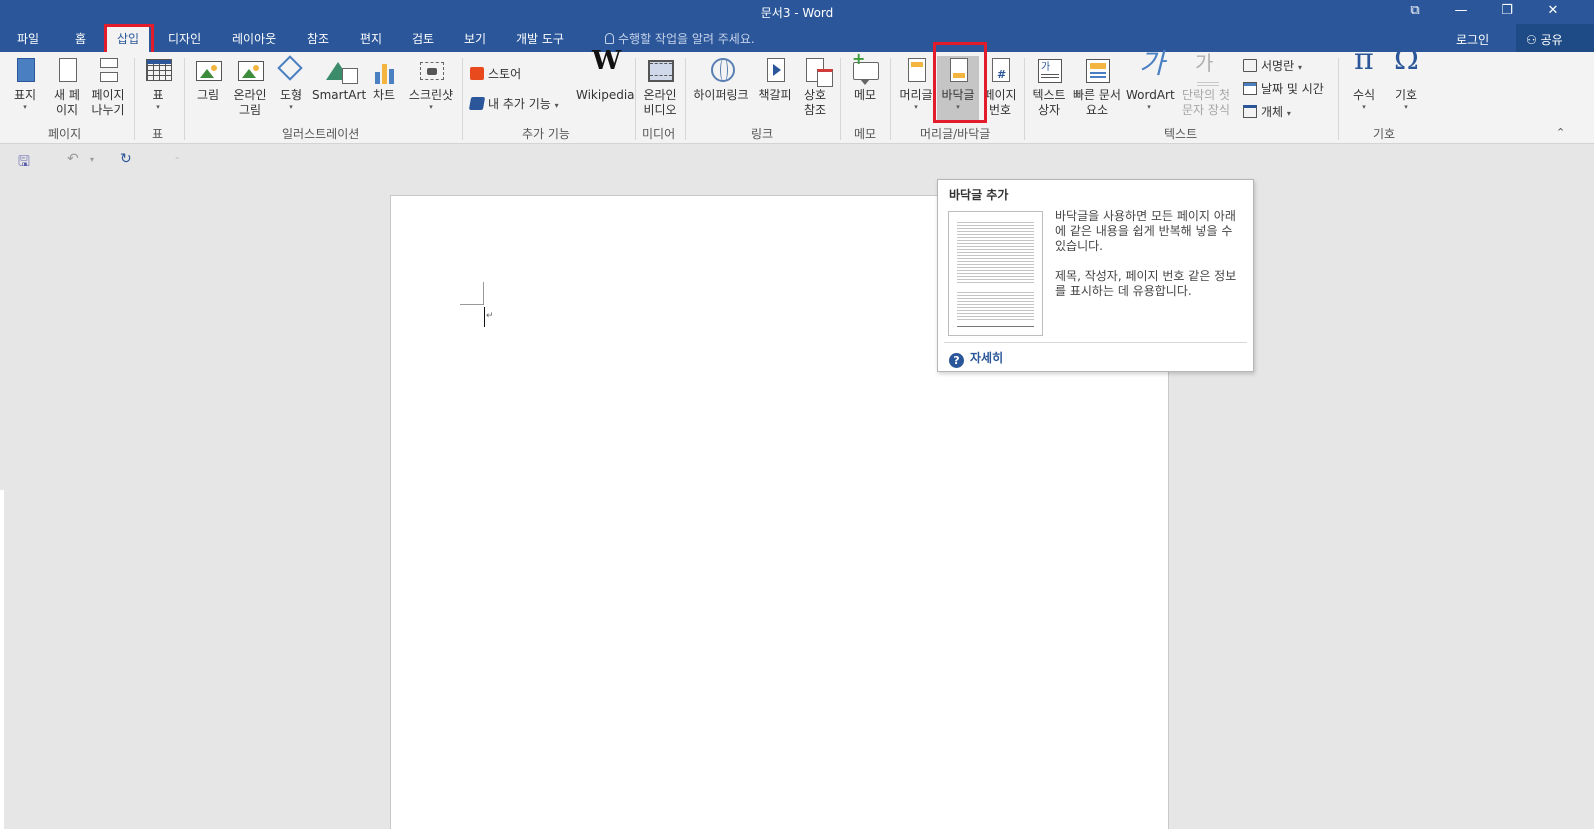 Image resolution: width=1594 pixels, height=829 pixels. What do you see at coordinates (865, 68) in the screenshot?
I see `comment-icon` at bounding box center [865, 68].